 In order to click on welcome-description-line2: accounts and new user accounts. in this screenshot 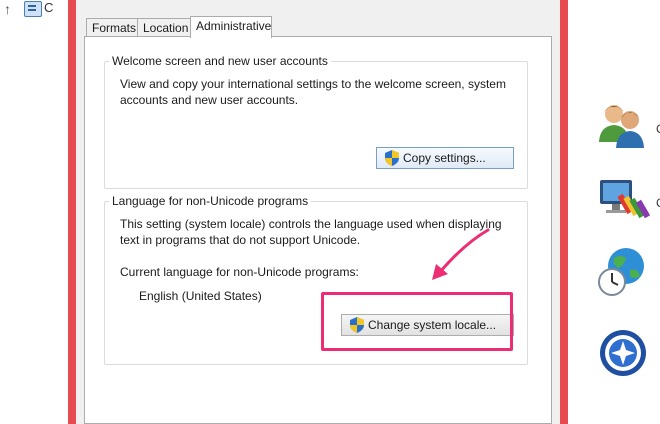, I will do `click(209, 100)`.